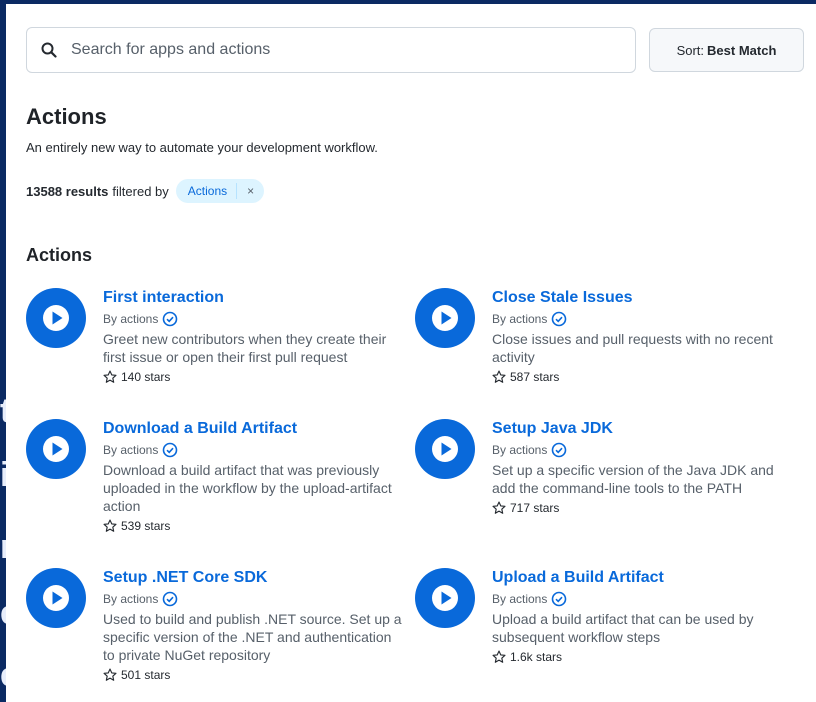  Describe the element at coordinates (250, 191) in the screenshot. I see `close-icon: ×` at that location.